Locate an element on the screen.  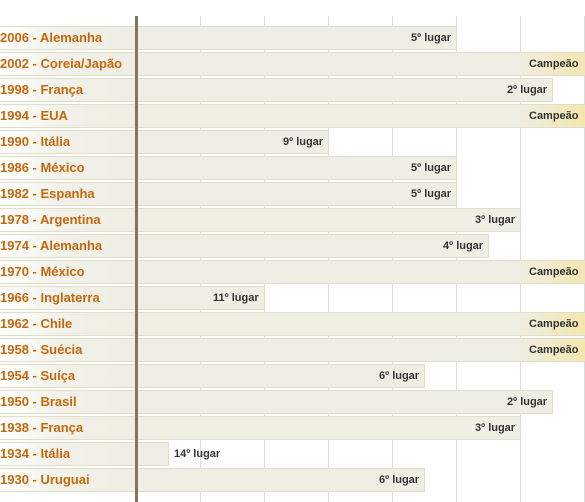
placement-label: 14º lugar is located at coordinates (197, 454).